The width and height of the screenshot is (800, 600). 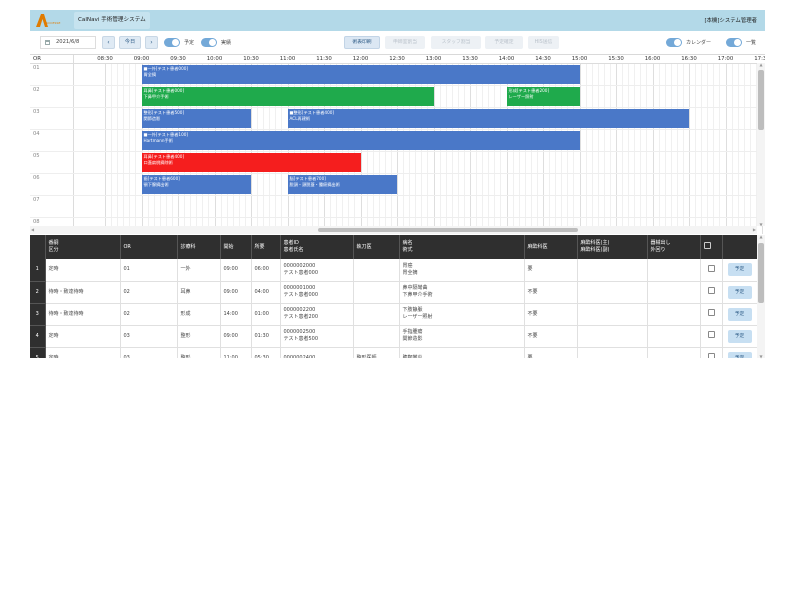 I want to click on cell-action: 予定, so click(x=740, y=292).